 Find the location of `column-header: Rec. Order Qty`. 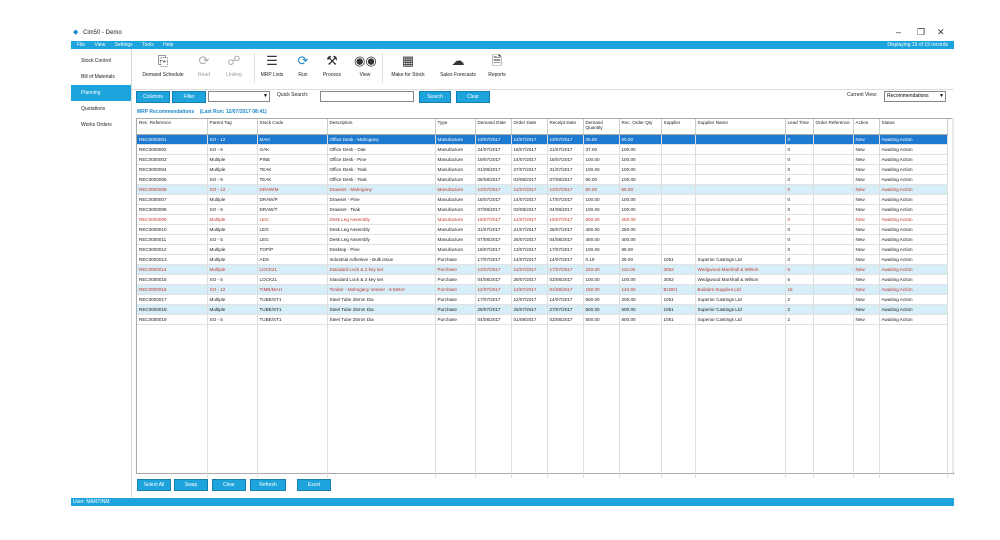

column-header: Rec. Order Qty is located at coordinates (640, 127).